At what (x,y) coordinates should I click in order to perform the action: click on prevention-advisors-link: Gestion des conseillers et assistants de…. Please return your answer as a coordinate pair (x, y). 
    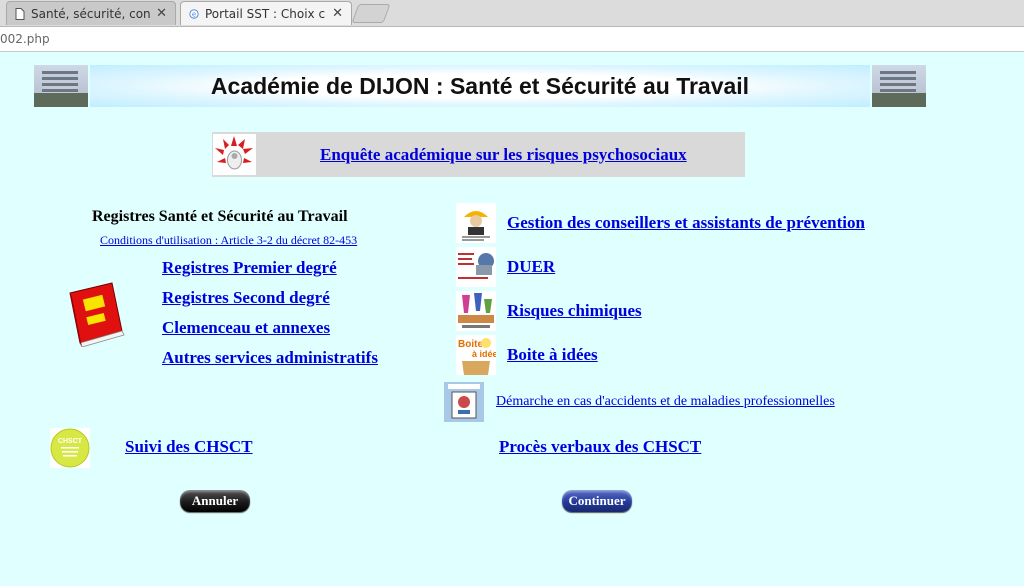
    Looking at the image, I should click on (686, 223).